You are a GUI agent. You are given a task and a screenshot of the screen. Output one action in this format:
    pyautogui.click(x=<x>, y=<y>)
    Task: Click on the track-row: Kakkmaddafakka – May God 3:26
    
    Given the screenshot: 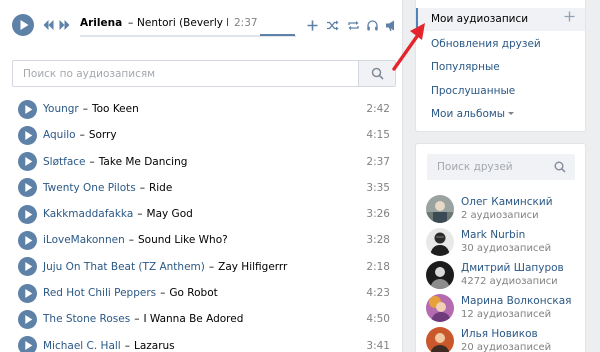 What is the action you would take?
    pyautogui.click(x=201, y=214)
    